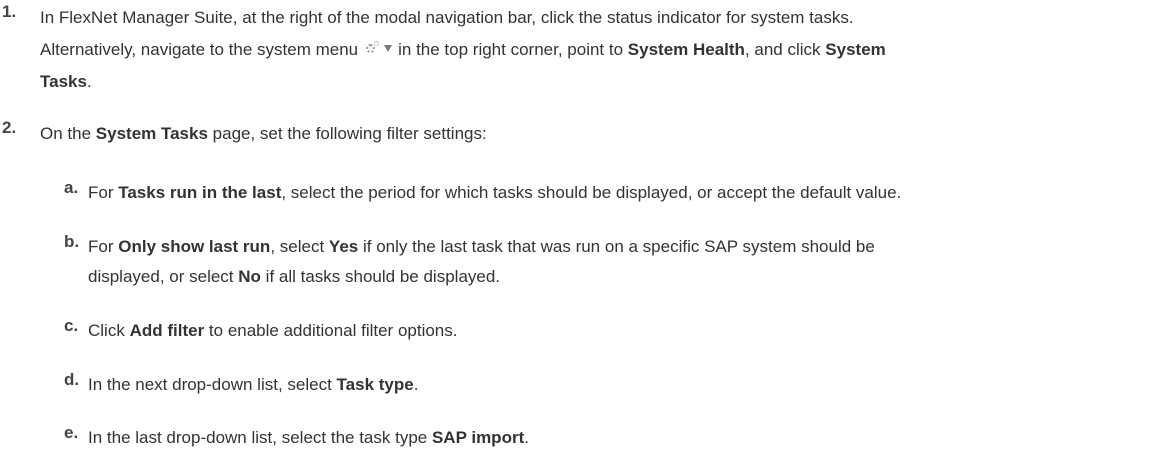 This screenshot has width=1176, height=462. I want to click on chevron-down-icon, so click(388, 48).